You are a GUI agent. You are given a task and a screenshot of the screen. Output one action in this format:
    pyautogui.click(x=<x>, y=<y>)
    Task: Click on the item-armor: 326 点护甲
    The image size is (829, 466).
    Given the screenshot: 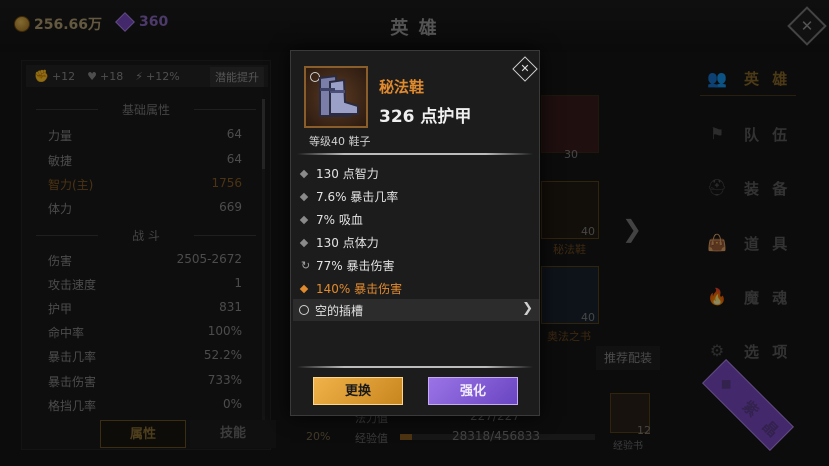 What is the action you would take?
    pyautogui.click(x=425, y=117)
    